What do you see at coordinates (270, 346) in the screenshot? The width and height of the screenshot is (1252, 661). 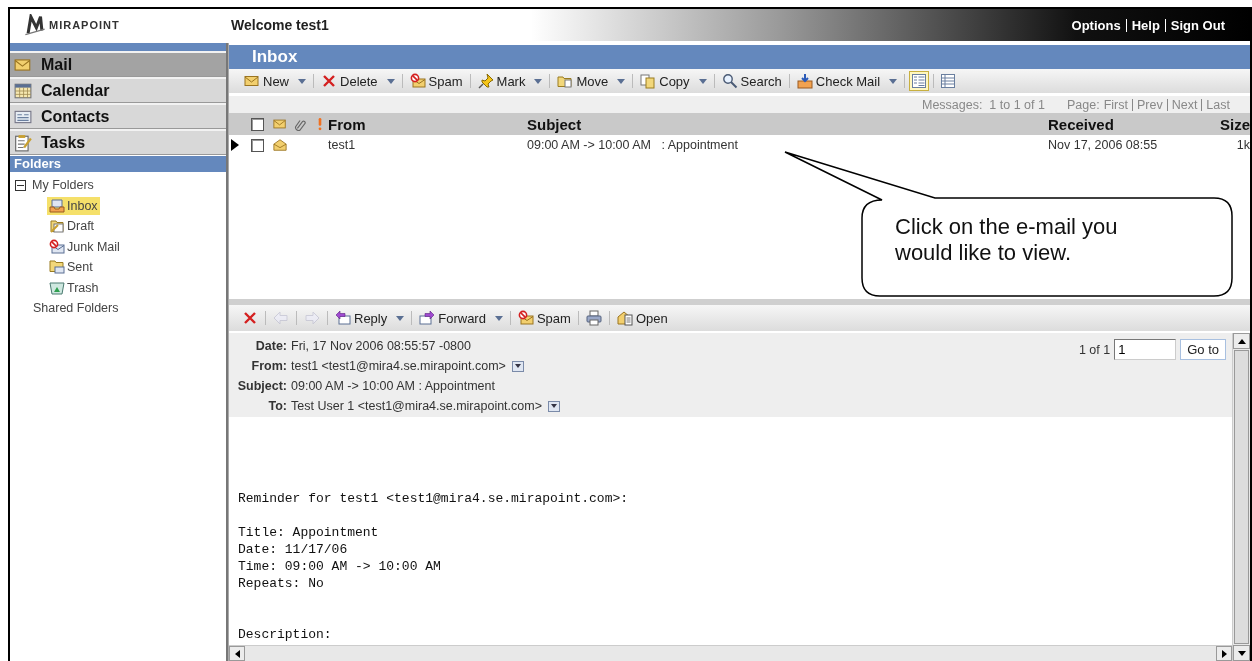 I see `header-label: Date:` at bounding box center [270, 346].